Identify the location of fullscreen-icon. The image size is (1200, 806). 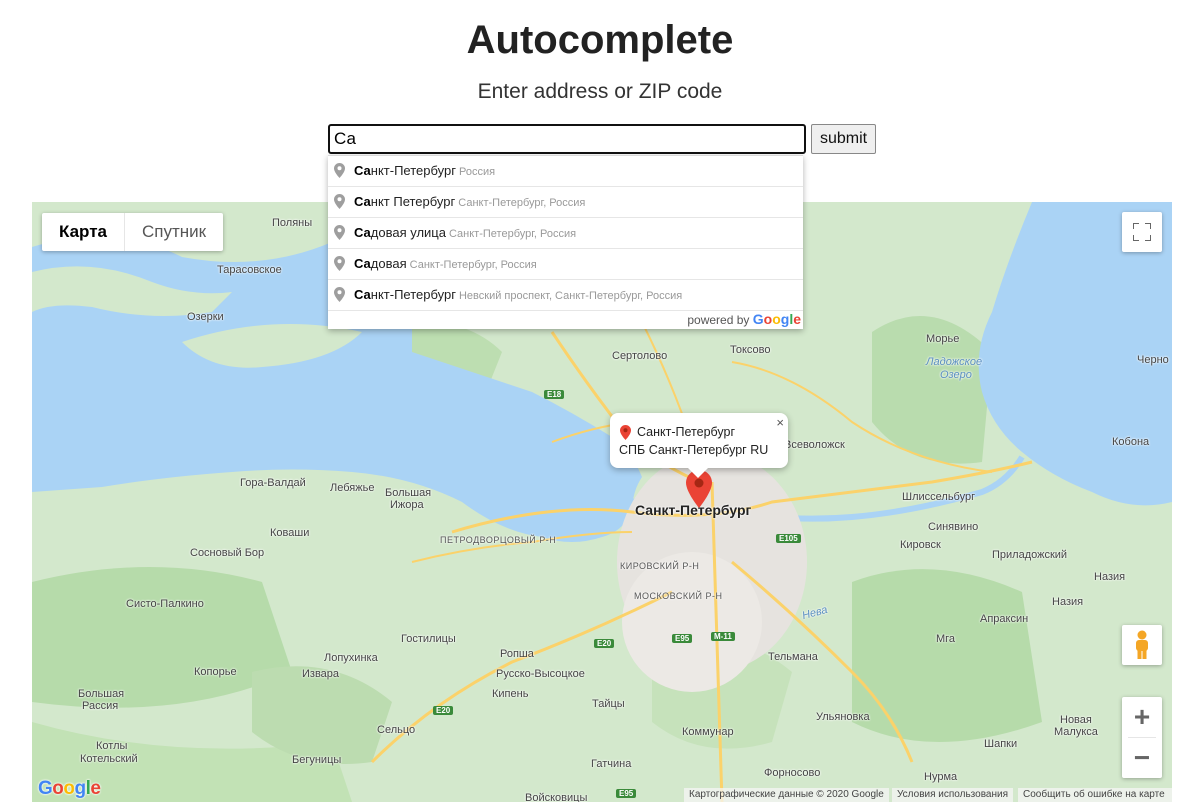
(1142, 232).